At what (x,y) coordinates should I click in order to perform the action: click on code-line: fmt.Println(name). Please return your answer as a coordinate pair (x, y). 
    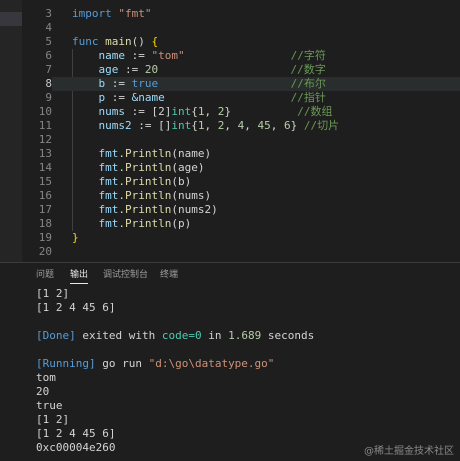
    Looking at the image, I should click on (141, 154).